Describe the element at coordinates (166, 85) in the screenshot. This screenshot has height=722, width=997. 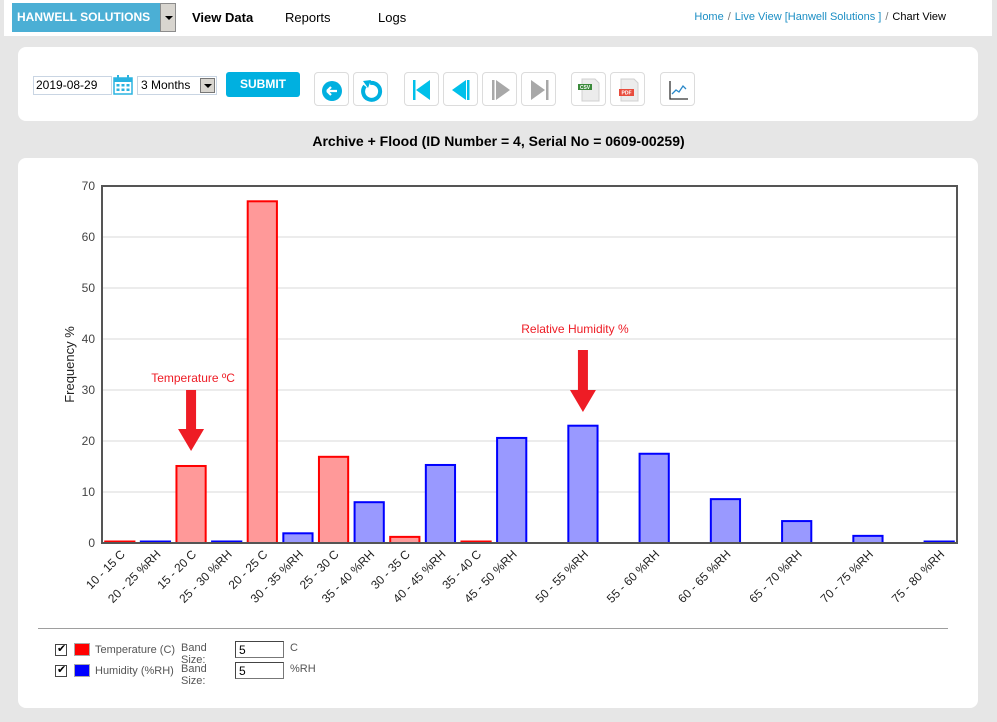
I see `period-select-value: 3 Months` at that location.